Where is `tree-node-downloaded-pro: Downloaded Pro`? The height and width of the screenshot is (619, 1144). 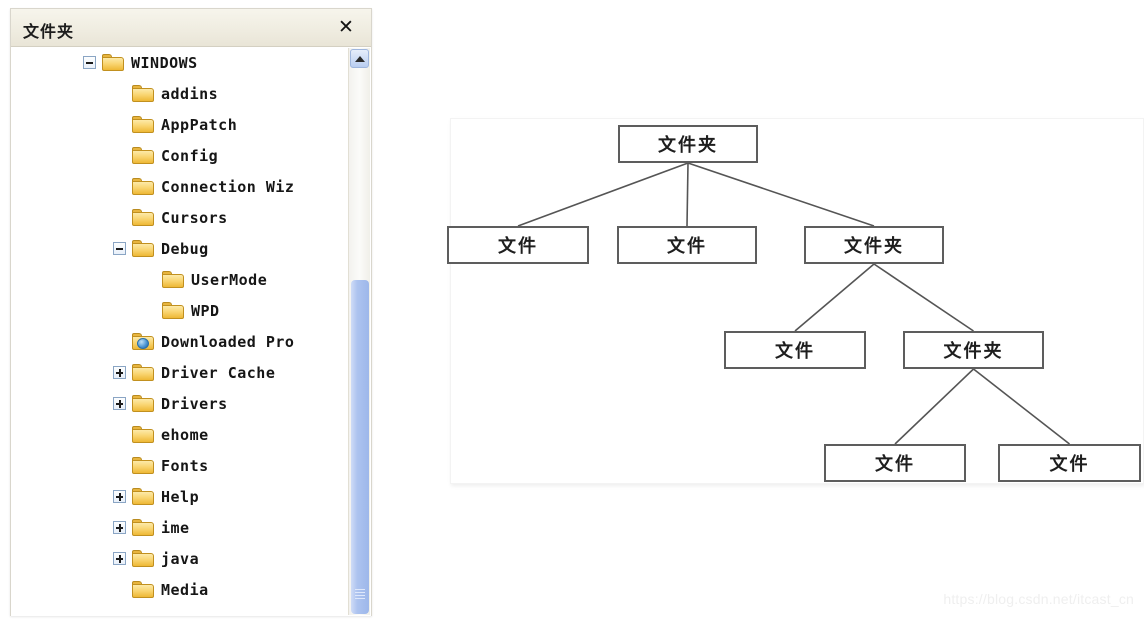 tree-node-downloaded-pro: Downloaded Pro is located at coordinates (176, 341).